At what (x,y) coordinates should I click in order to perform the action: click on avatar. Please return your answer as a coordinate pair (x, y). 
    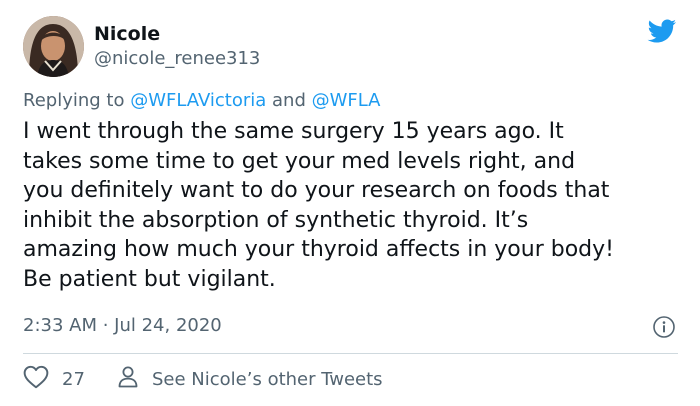
    Looking at the image, I should click on (53, 46).